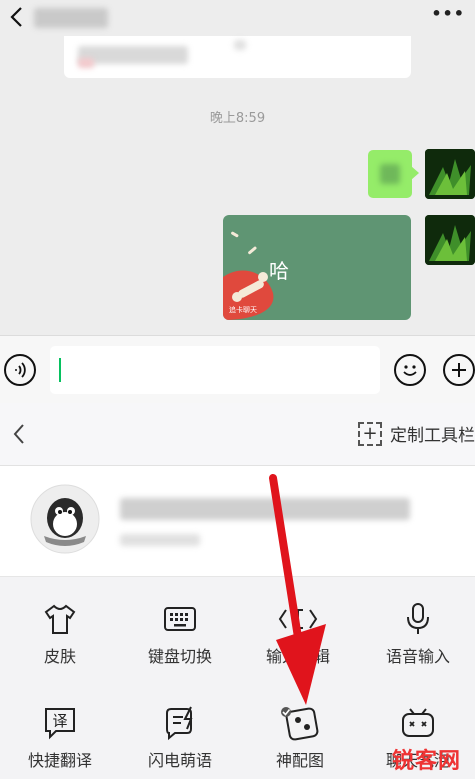 The height and width of the screenshot is (779, 475). Describe the element at coordinates (71, 18) in the screenshot. I see `chat-title-blurred` at that location.